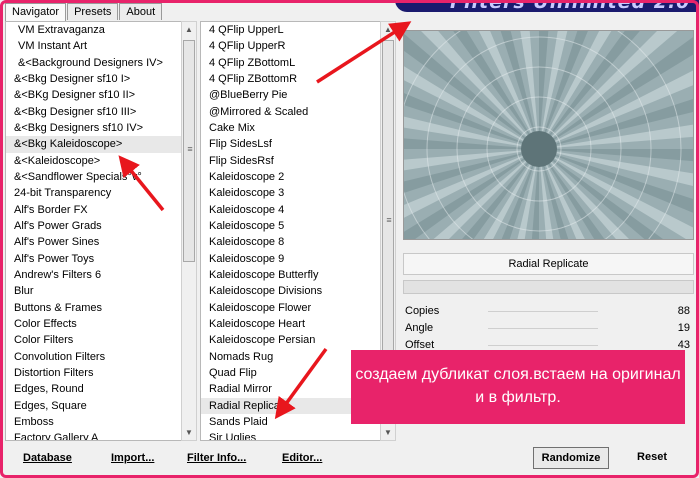  What do you see at coordinates (290, 63) in the screenshot?
I see `filter-item: 4 QFlip ZBottomL` at bounding box center [290, 63].